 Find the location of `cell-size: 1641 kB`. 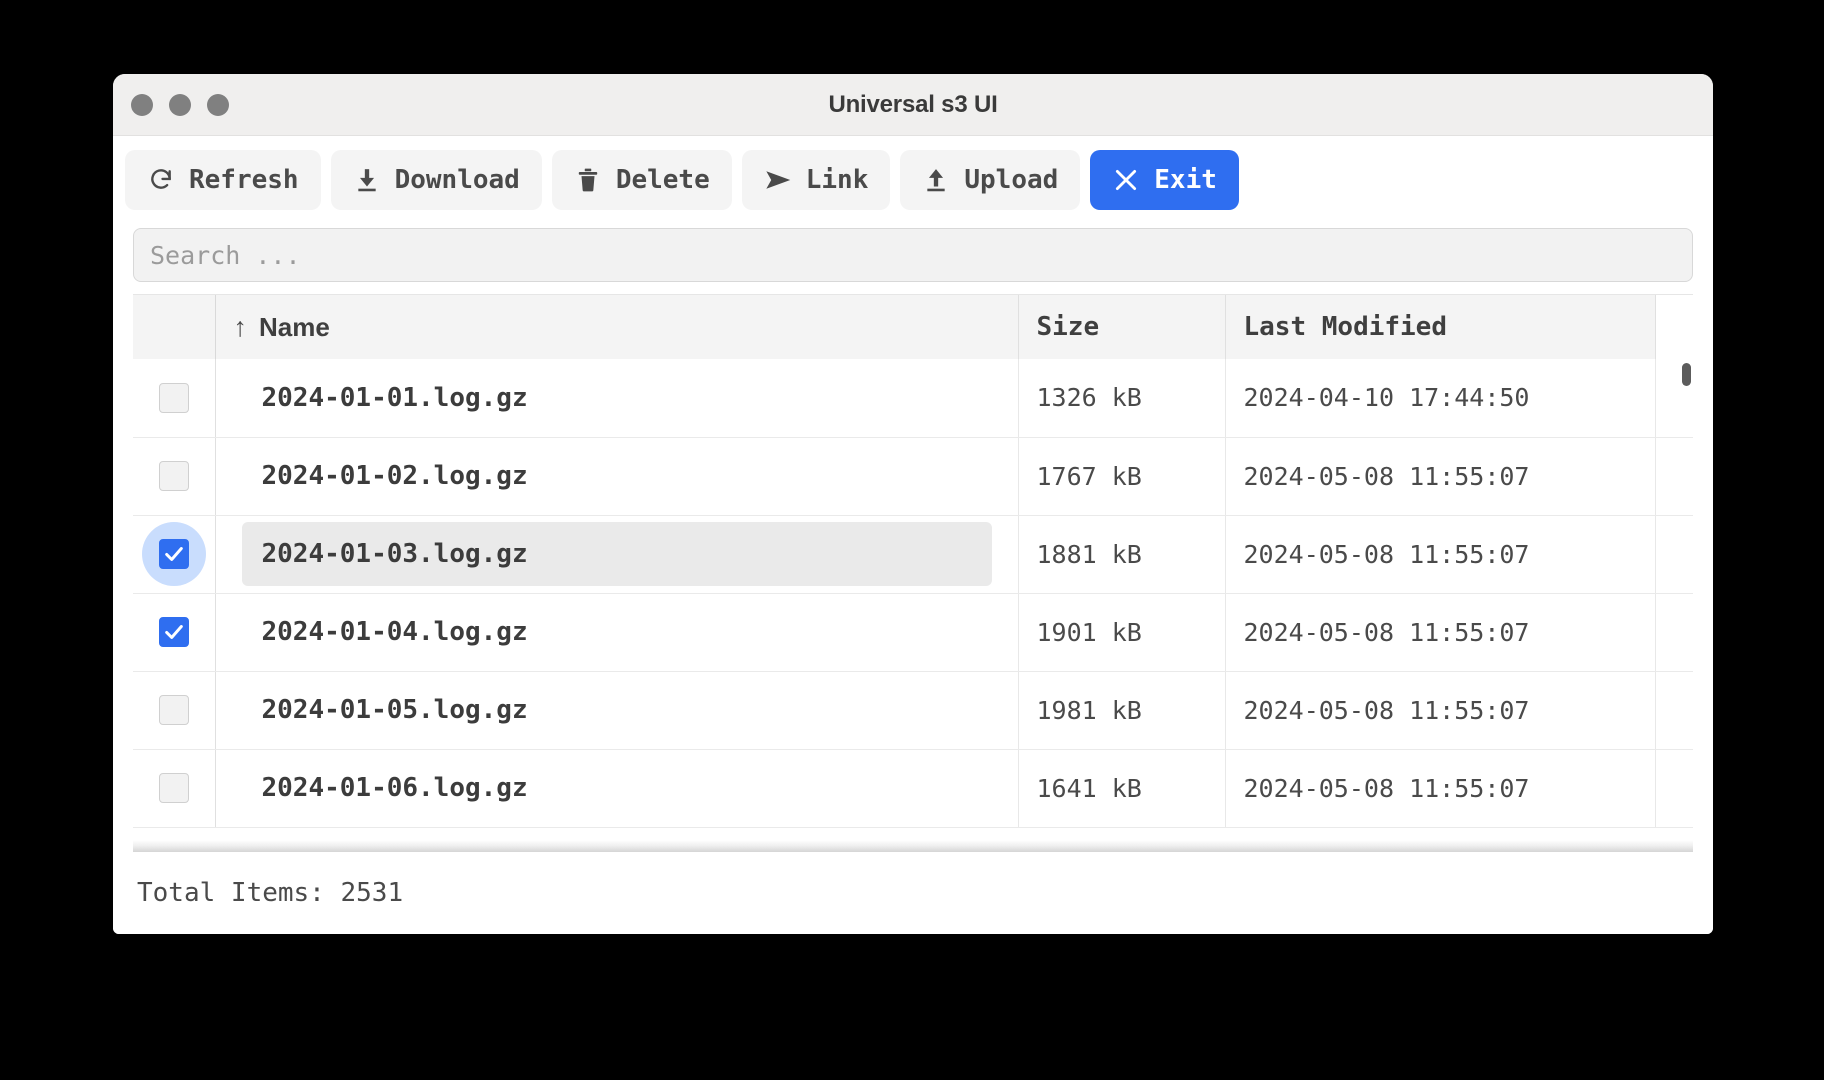

cell-size: 1641 kB is located at coordinates (1122, 788).